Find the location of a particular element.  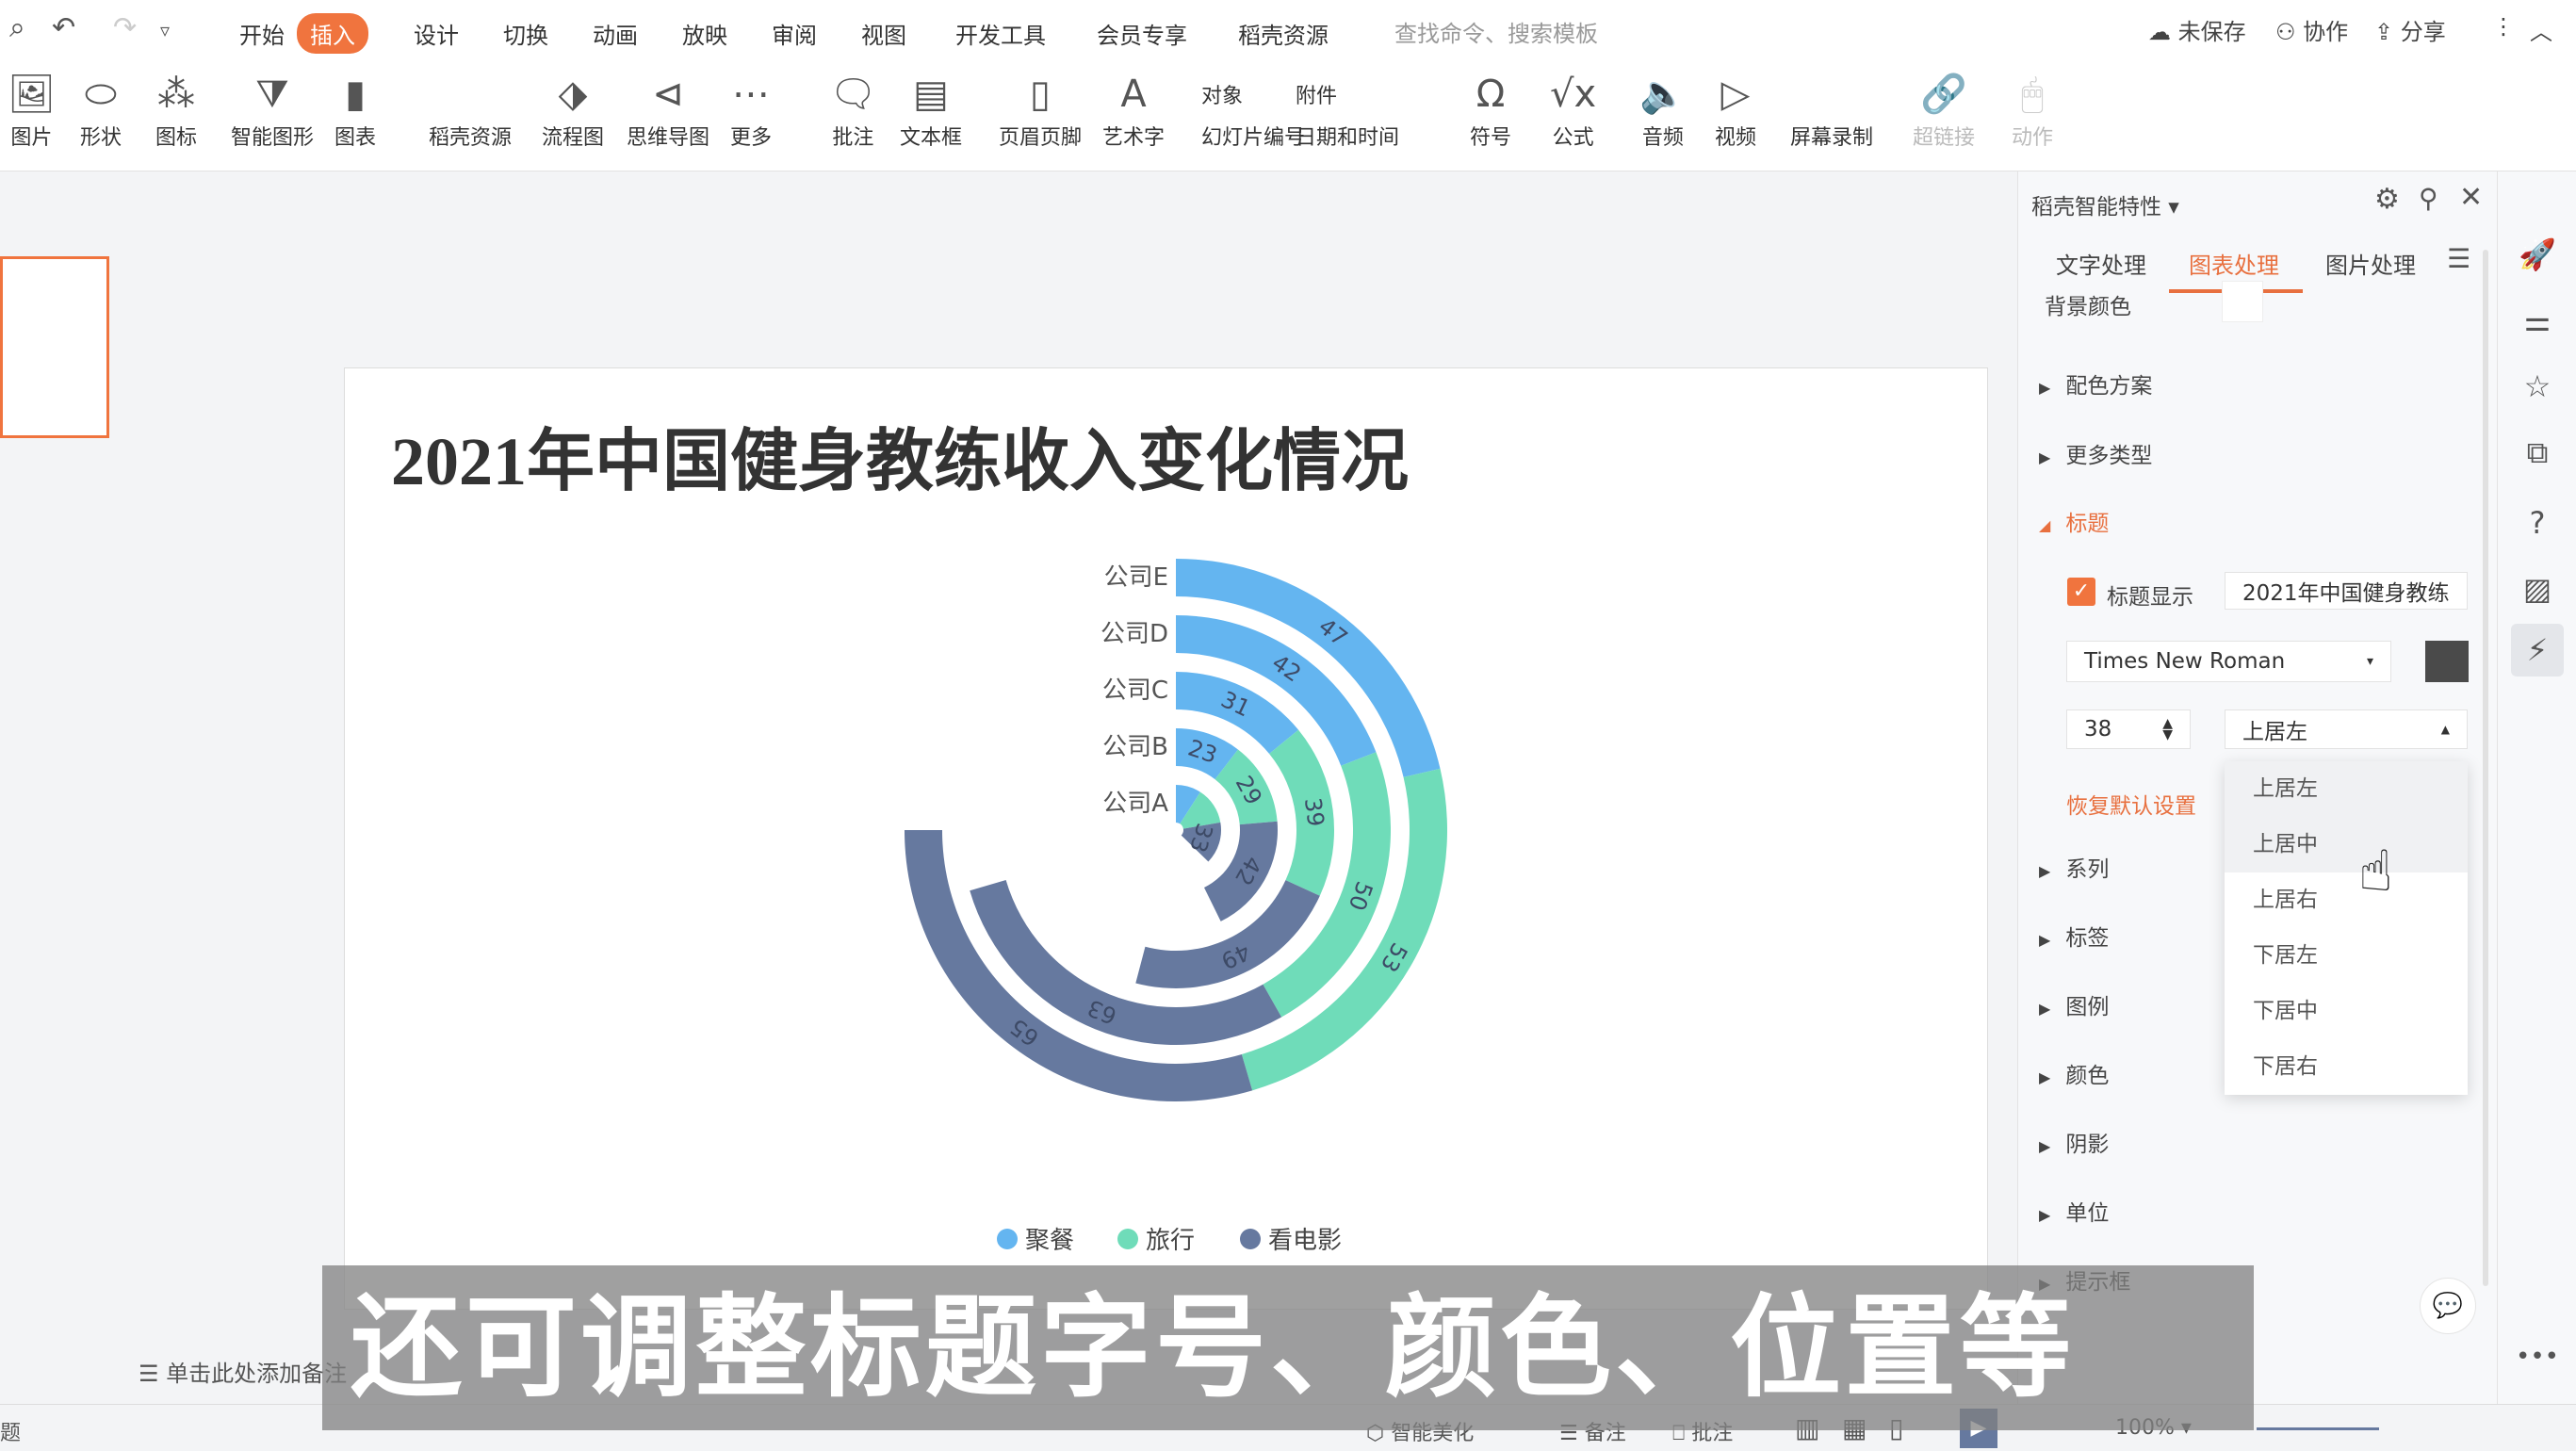

collapse-icon: ︿ is located at coordinates (2541, 29).